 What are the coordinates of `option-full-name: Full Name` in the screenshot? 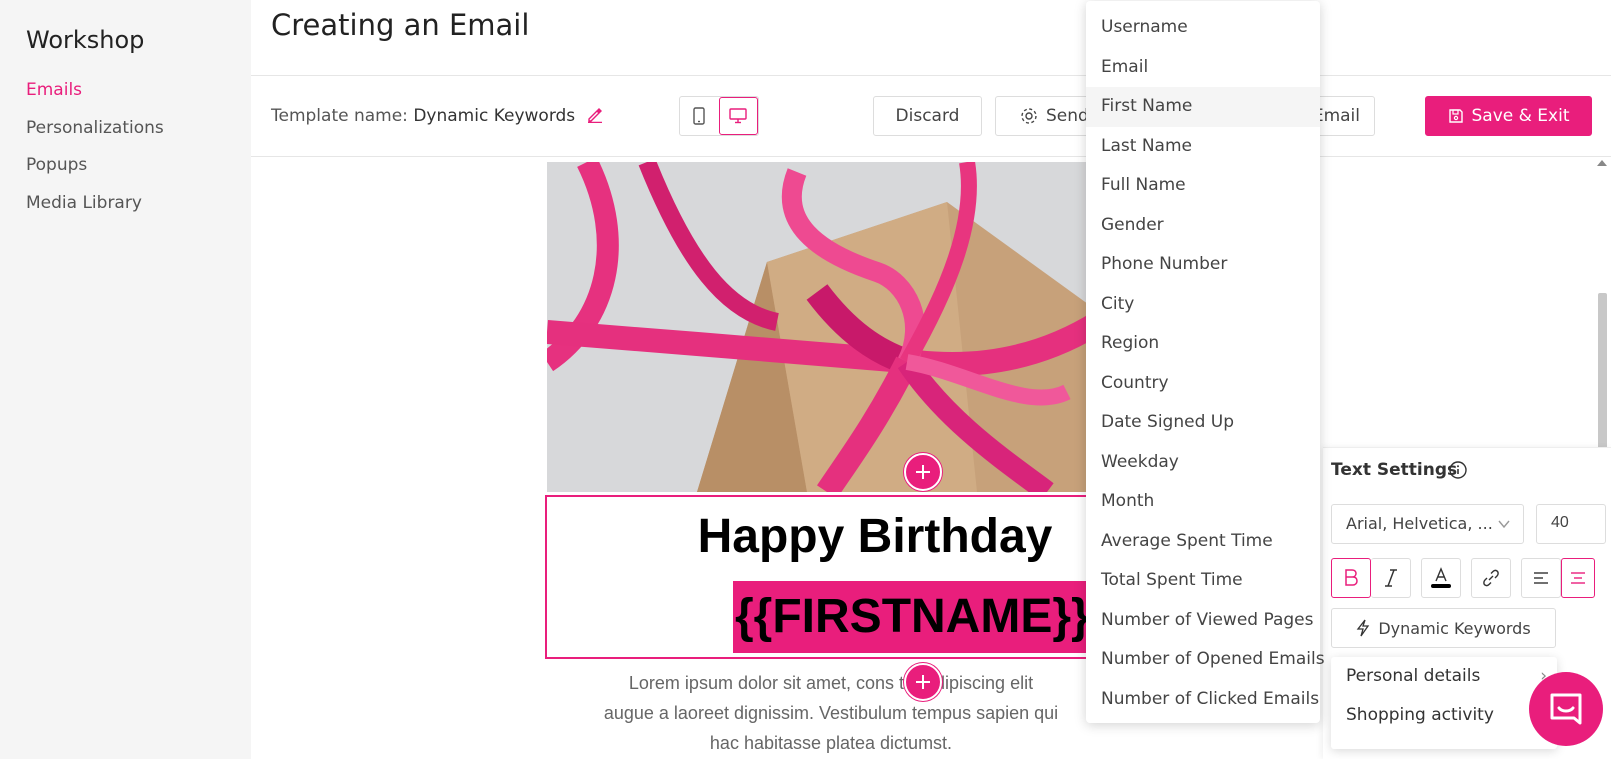 It's located at (1203, 186).